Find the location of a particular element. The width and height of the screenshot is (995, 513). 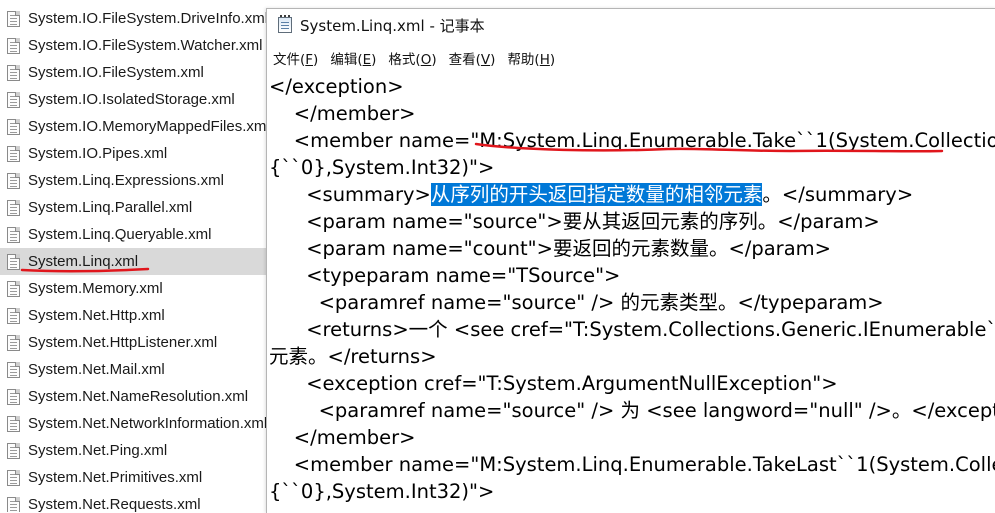

file-name: System.Net.Primitives.xml is located at coordinates (115, 477).